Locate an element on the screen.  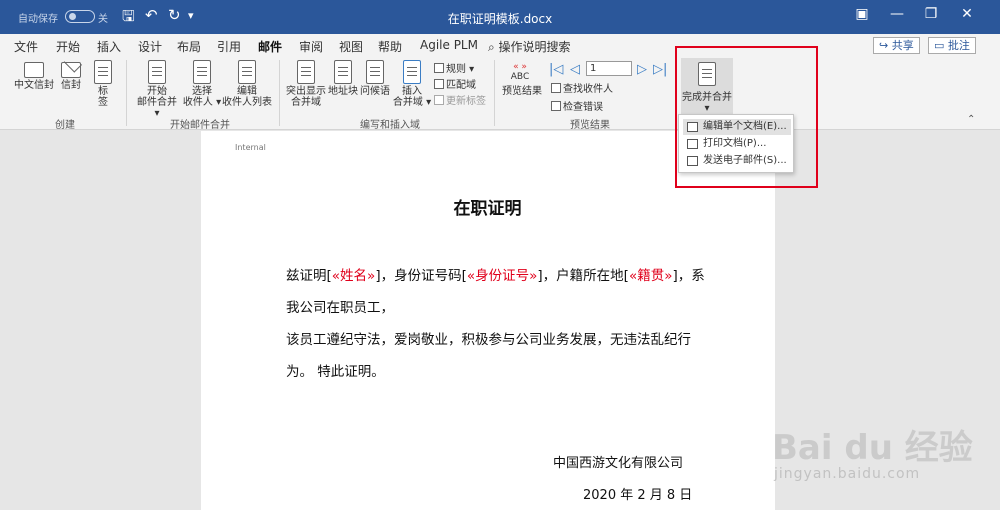
edit-recipient-list-button: 编辑 收件人列表 is located at coordinates (247, 84).